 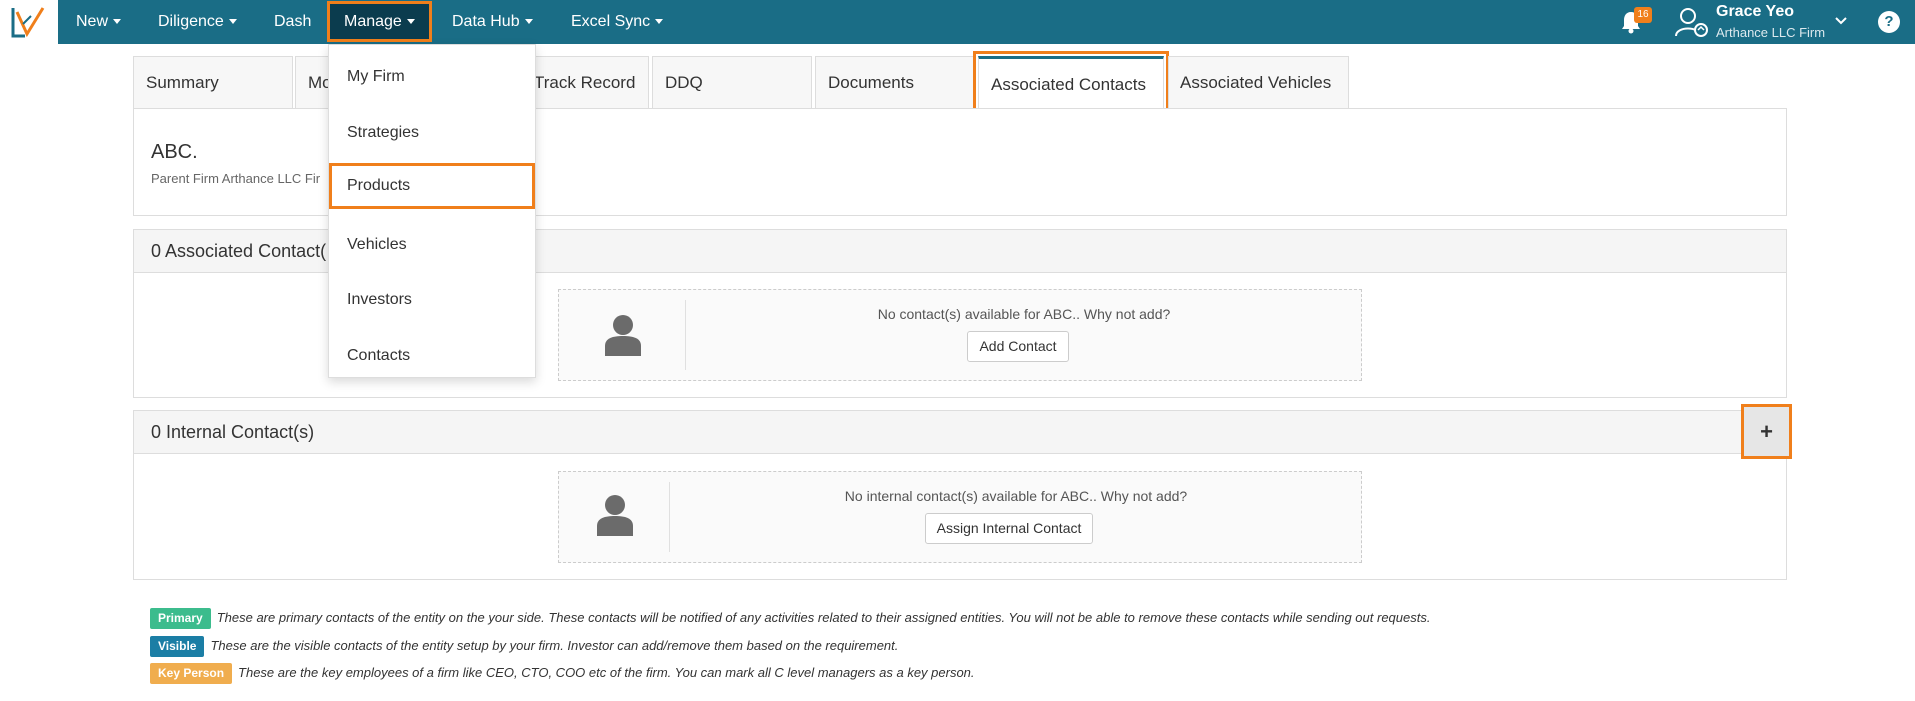 I want to click on menu-item-products: Products, so click(x=432, y=186).